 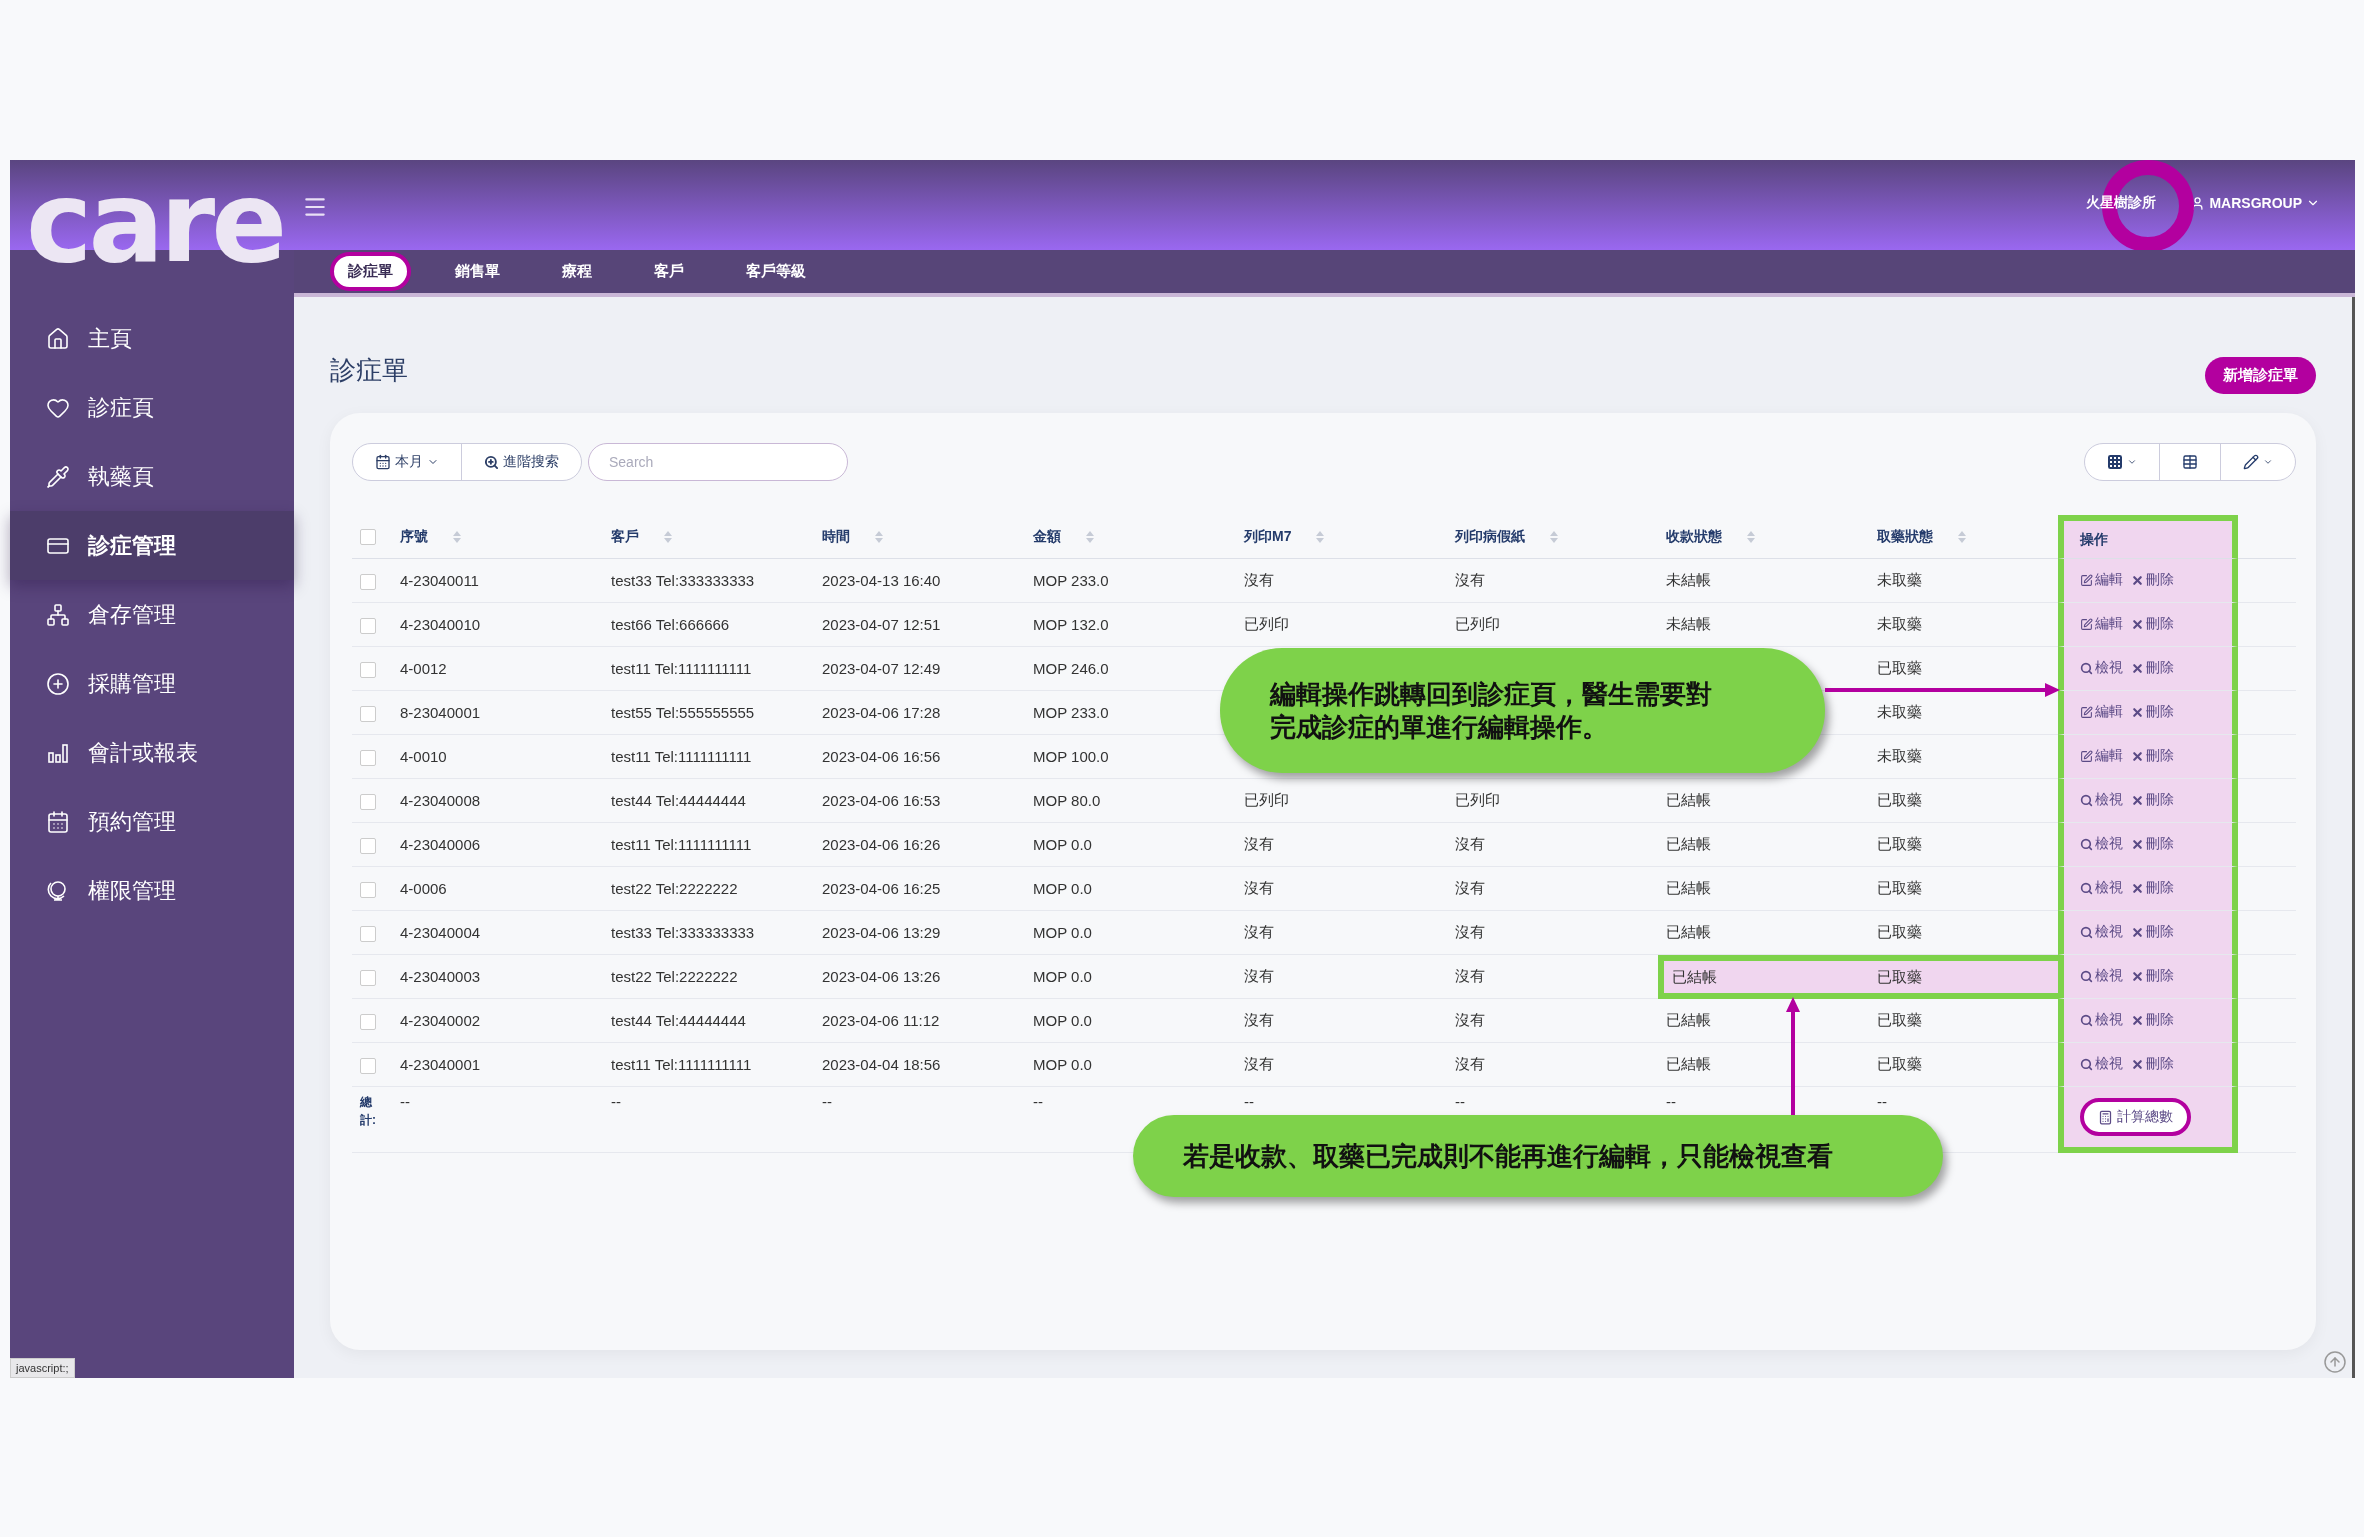 I want to click on search-field: Search, so click(x=718, y=462).